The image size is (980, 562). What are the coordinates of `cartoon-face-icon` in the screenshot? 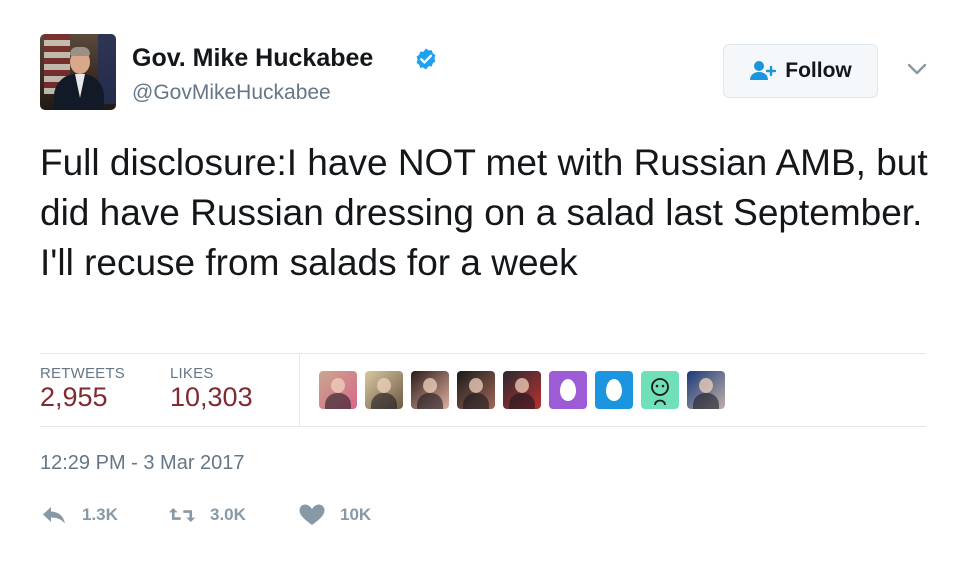 It's located at (660, 392).